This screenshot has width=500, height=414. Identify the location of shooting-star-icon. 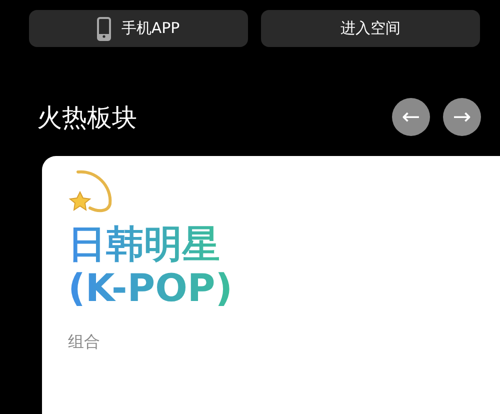
(91, 191).